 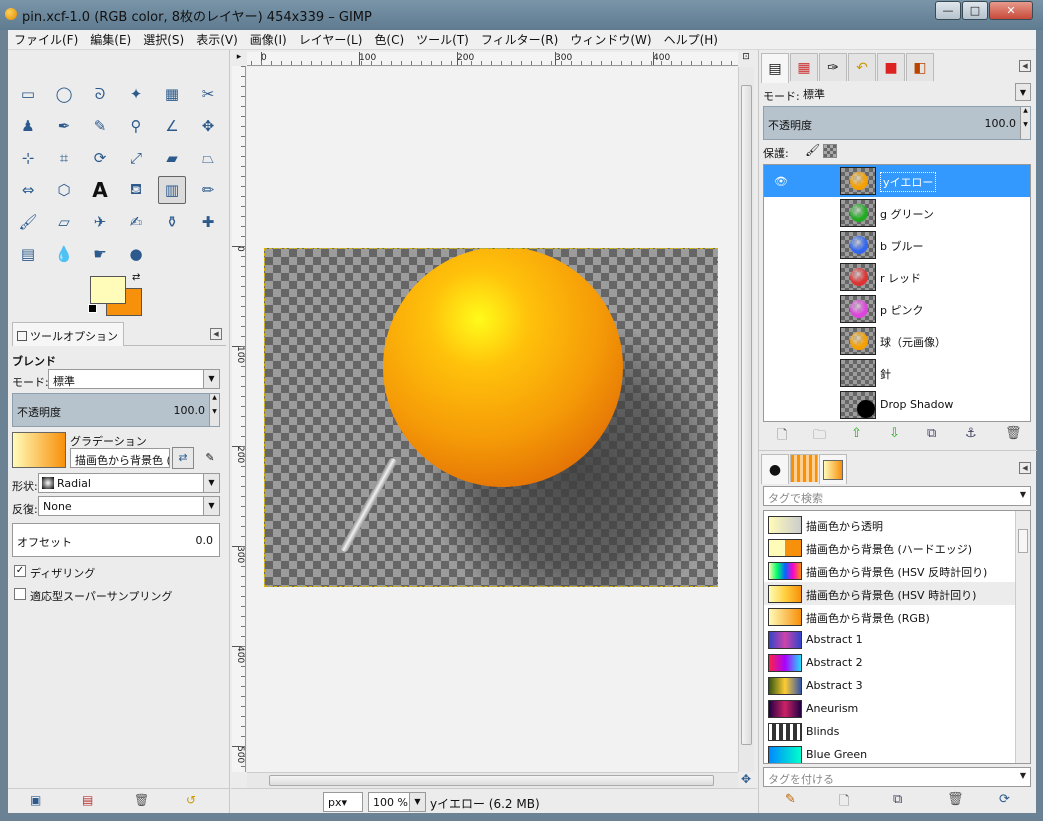 I want to click on align-icon: ⊹, so click(x=28, y=158).